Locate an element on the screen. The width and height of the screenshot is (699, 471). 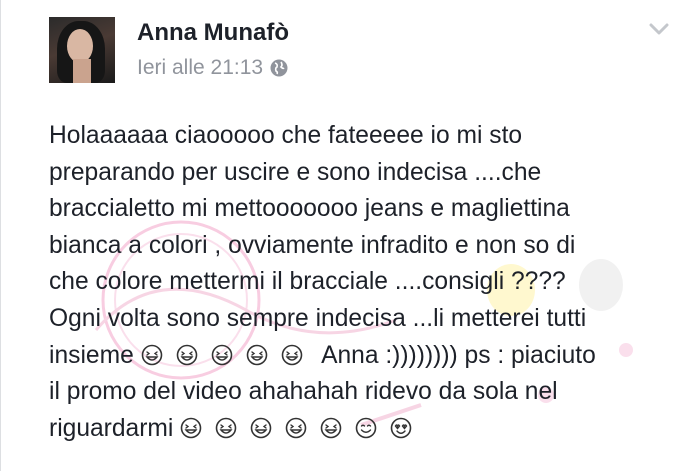
post-line-text: Anna :)))))))) ps : piaciuto is located at coordinates (458, 355).